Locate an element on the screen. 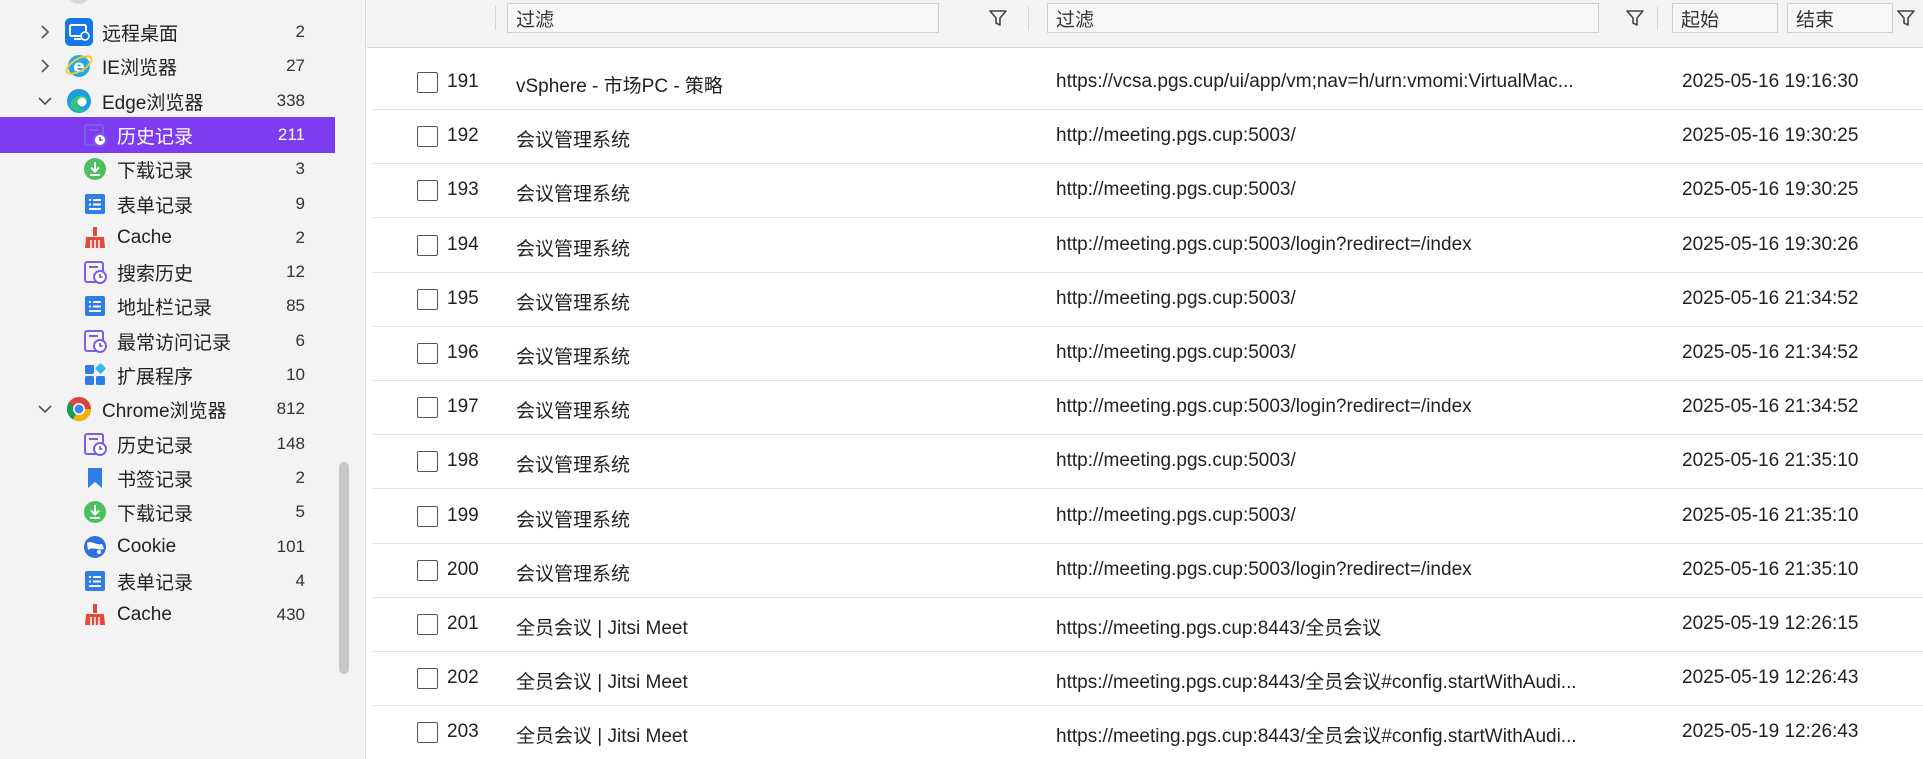 This screenshot has height=759, width=1923. ie-browser-icon: e is located at coordinates (79, 66).